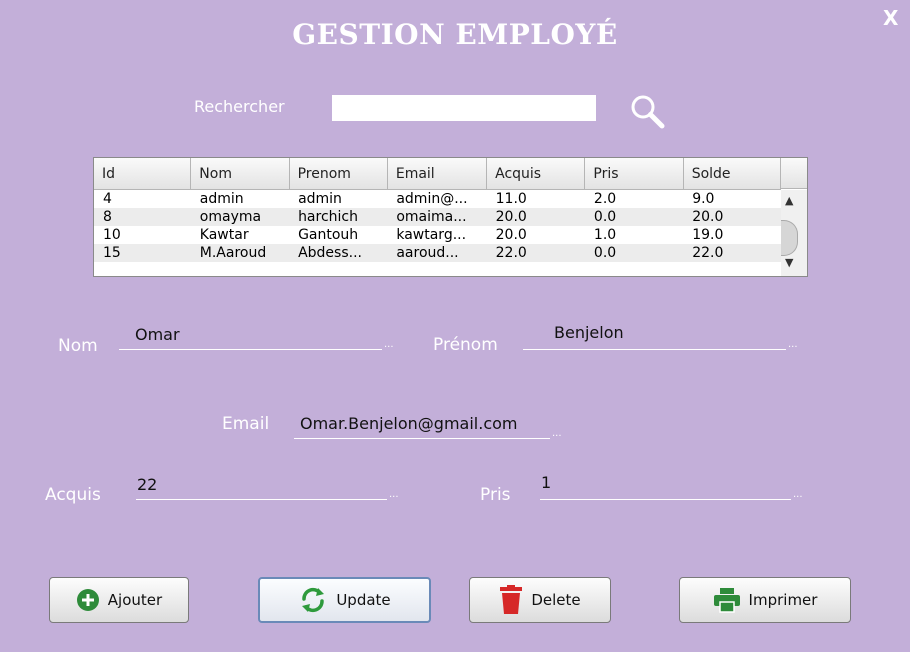  What do you see at coordinates (221, 199) in the screenshot?
I see `cell-nom: admin` at bounding box center [221, 199].